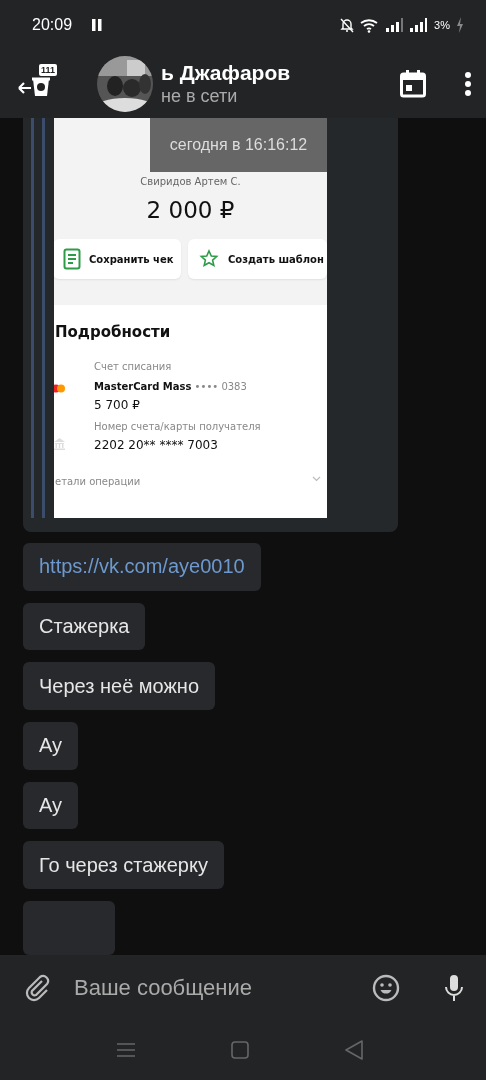  What do you see at coordinates (59, 388) in the screenshot?
I see `card-logo-icon` at bounding box center [59, 388].